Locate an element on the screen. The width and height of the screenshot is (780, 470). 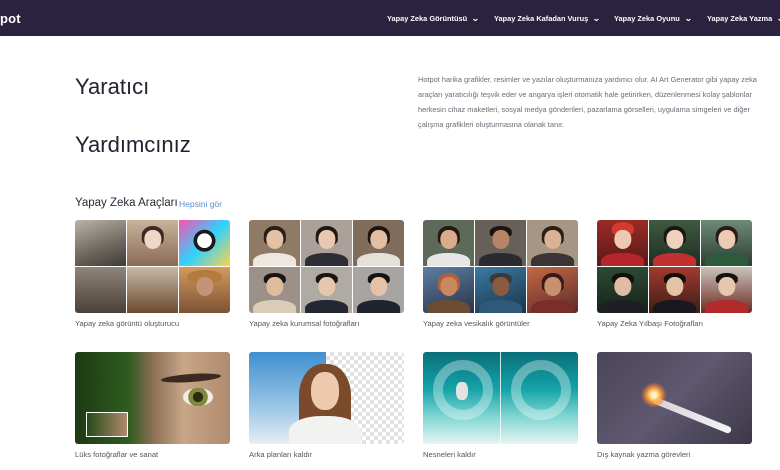
tool-card-ai-christmas-photos: Yapay Zeka Yılbaşı Fotoğrafları is located at coordinates (674, 274).